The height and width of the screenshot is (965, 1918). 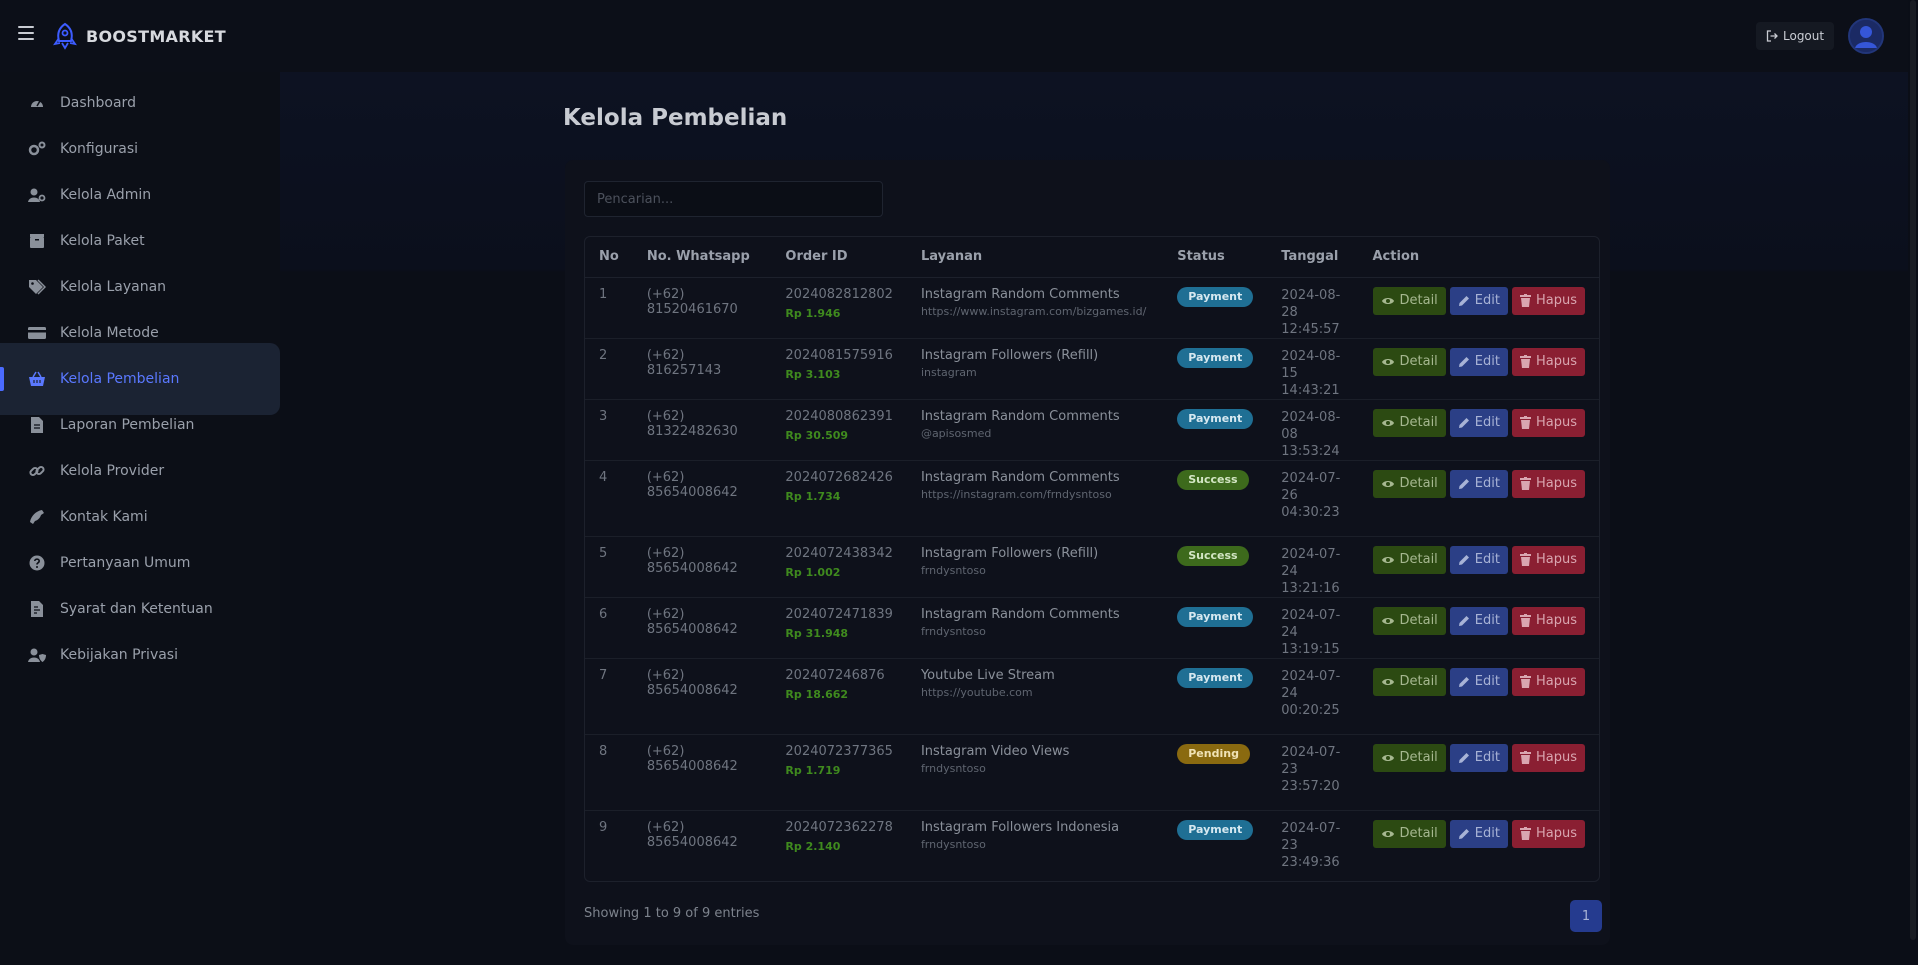 I want to click on pagination-page-1: 1, so click(x=1586, y=916).